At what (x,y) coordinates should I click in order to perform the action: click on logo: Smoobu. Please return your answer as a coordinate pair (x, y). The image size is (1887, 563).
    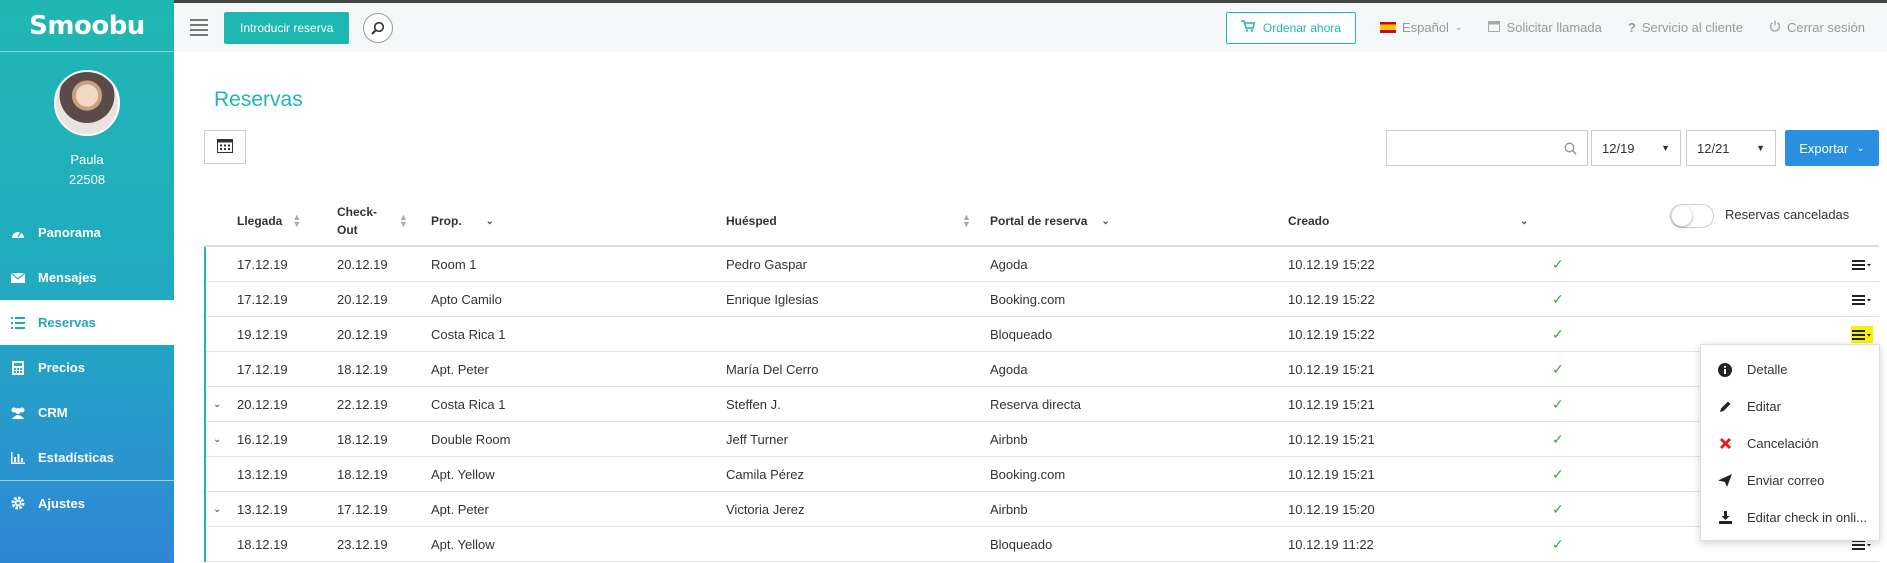
    Looking at the image, I should click on (87, 26).